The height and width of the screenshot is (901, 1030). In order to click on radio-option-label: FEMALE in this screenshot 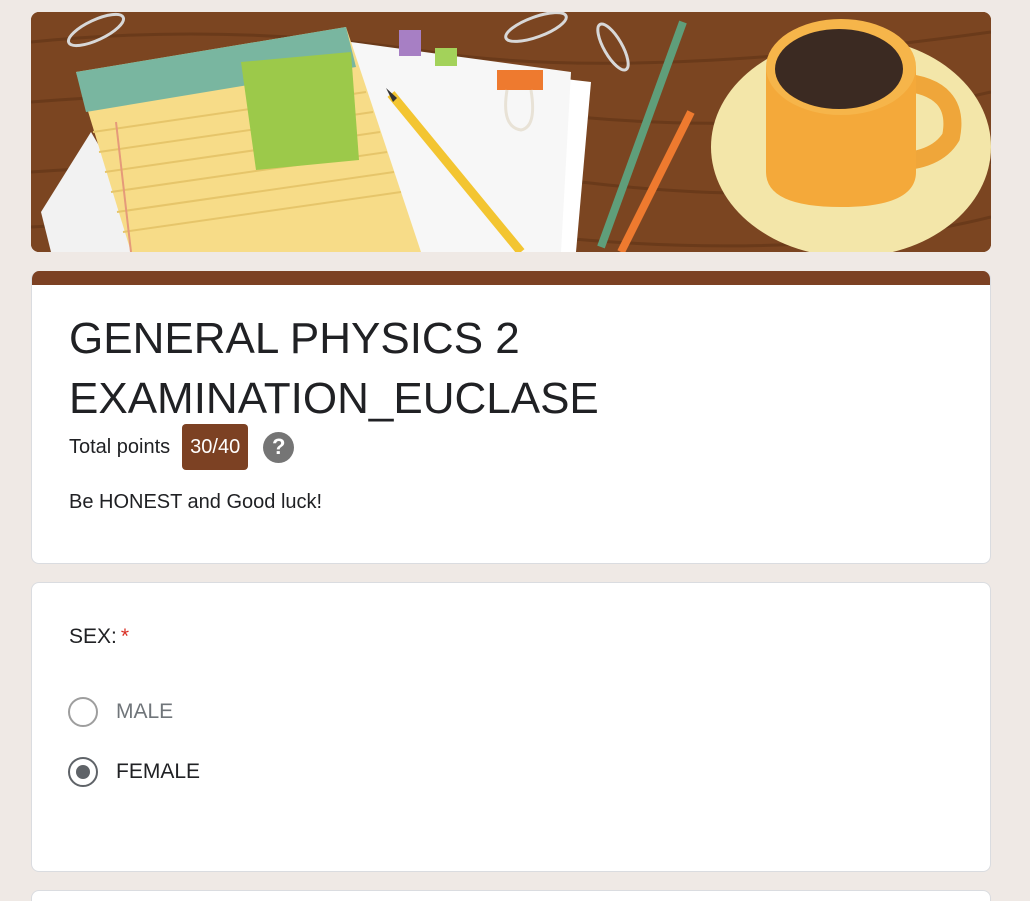, I will do `click(158, 771)`.